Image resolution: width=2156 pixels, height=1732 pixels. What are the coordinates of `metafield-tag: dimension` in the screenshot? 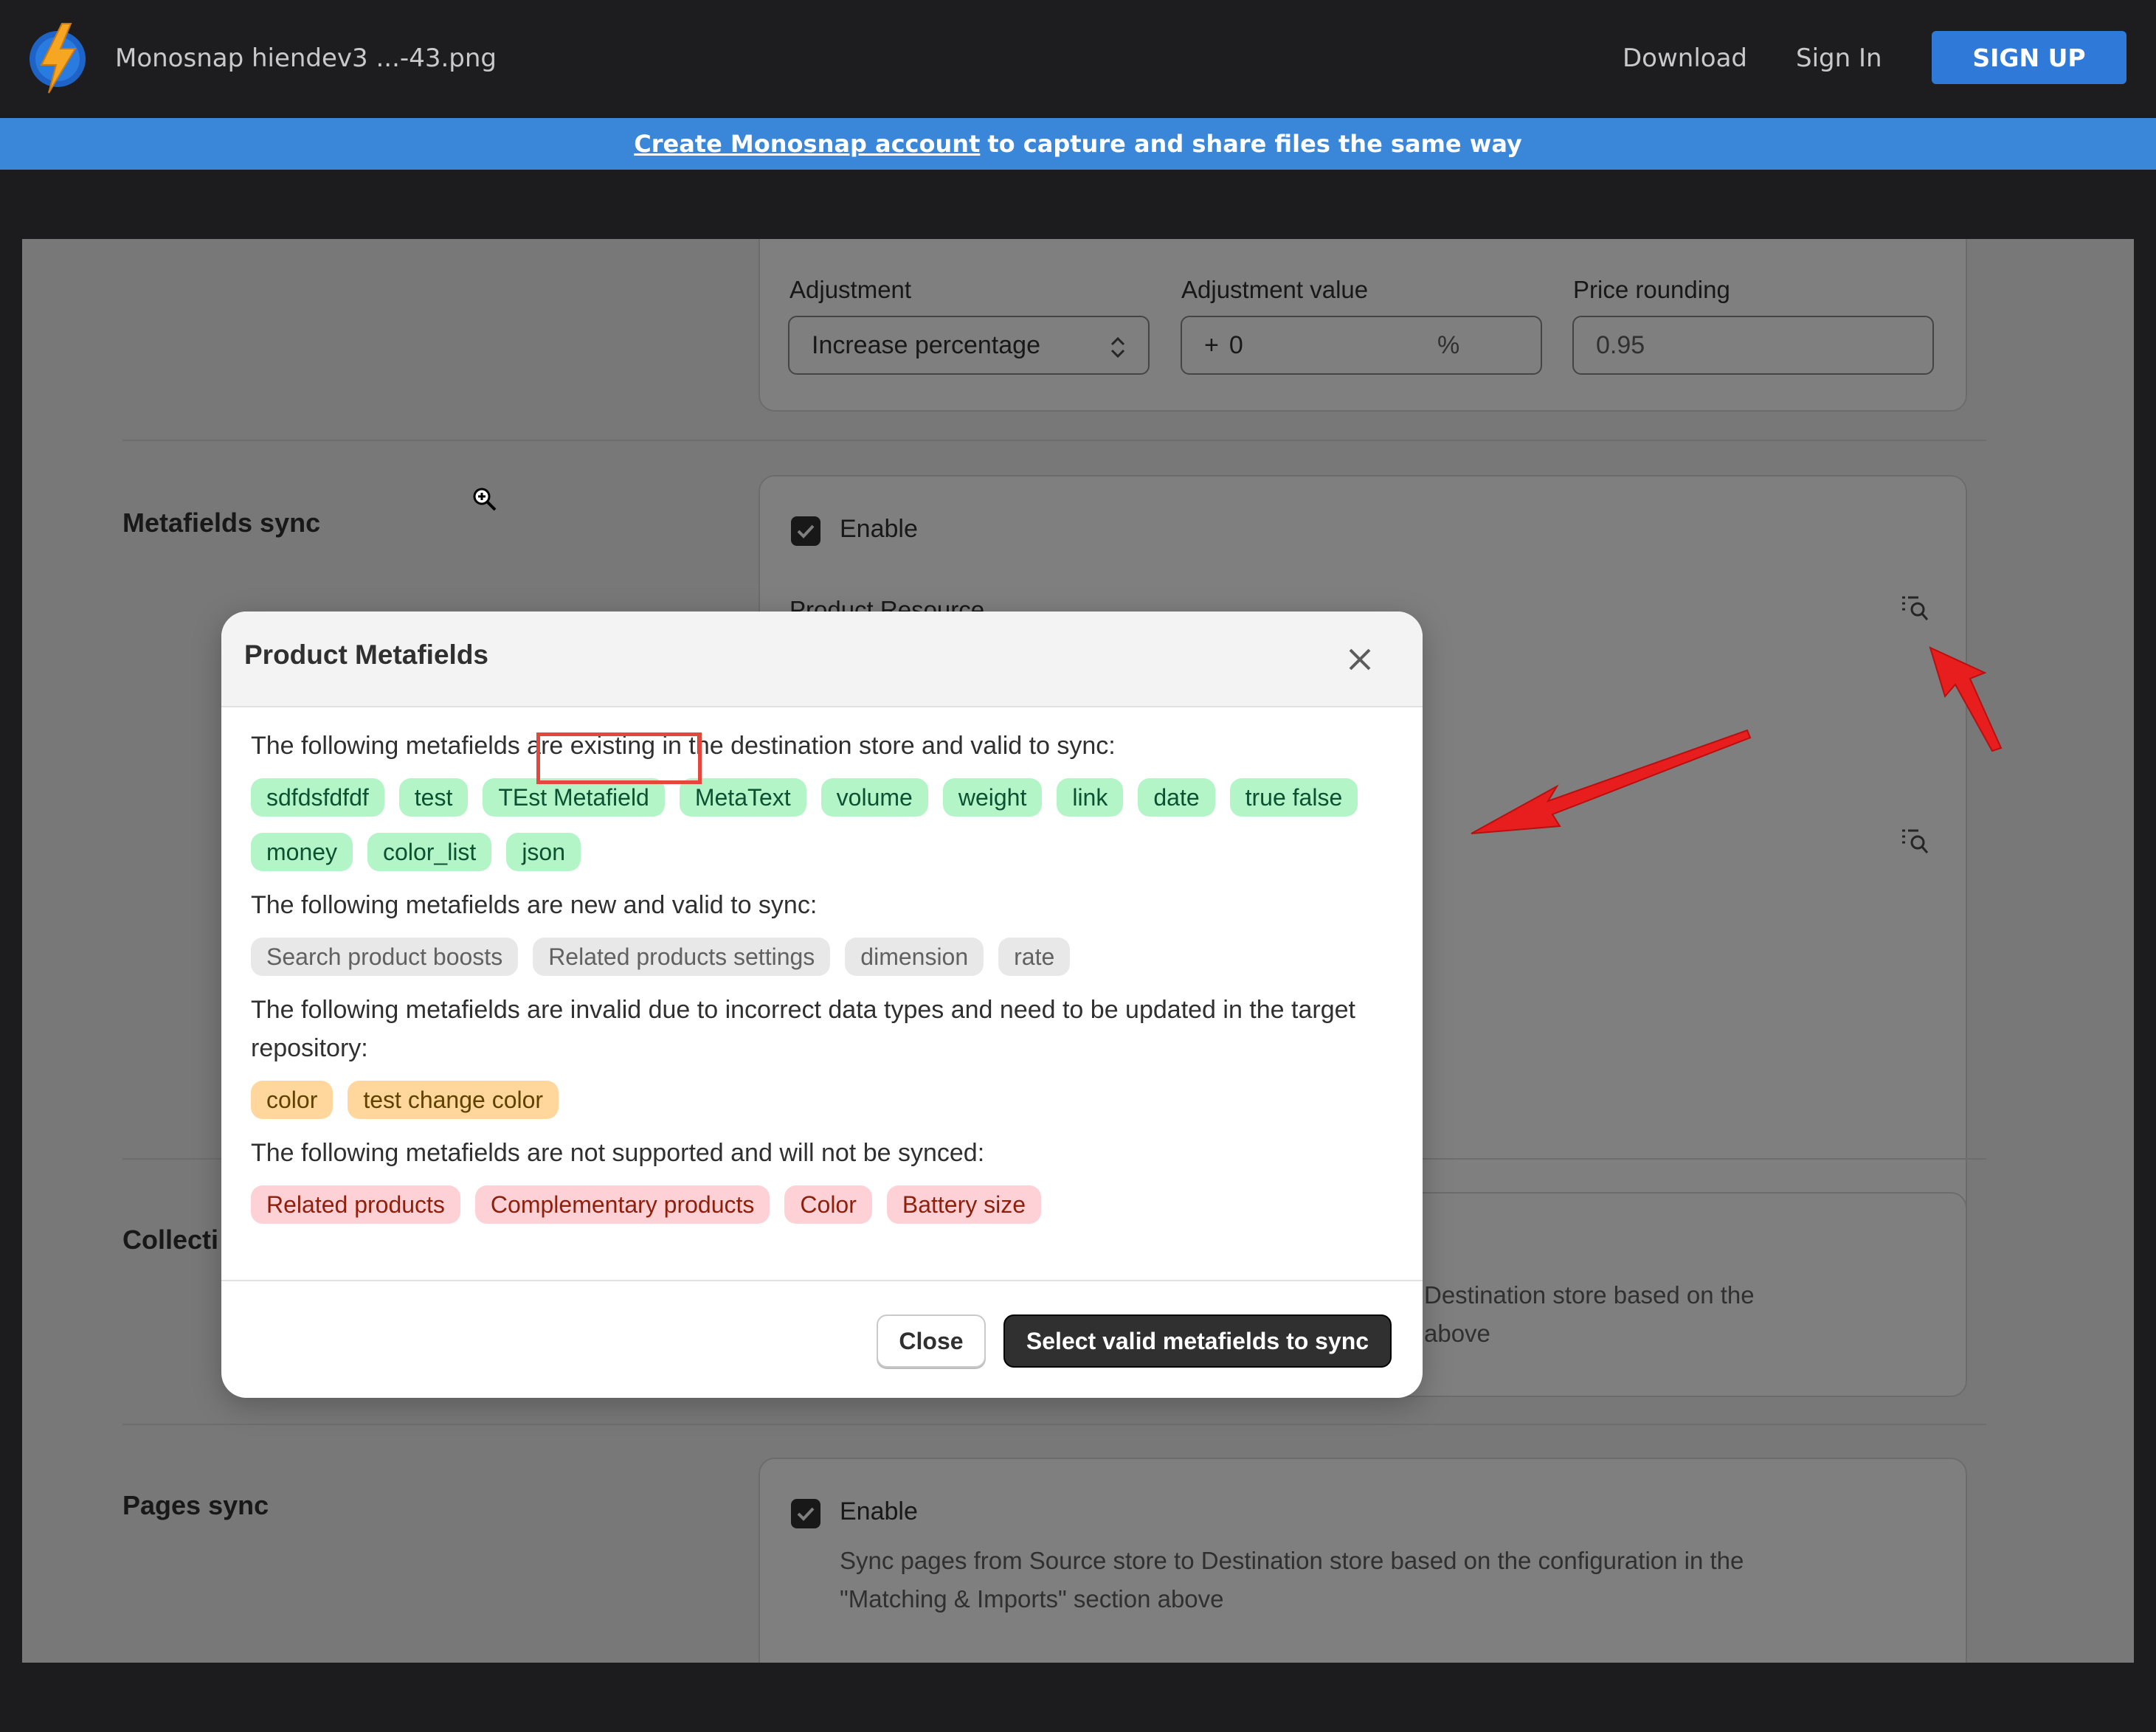 It's located at (914, 957).